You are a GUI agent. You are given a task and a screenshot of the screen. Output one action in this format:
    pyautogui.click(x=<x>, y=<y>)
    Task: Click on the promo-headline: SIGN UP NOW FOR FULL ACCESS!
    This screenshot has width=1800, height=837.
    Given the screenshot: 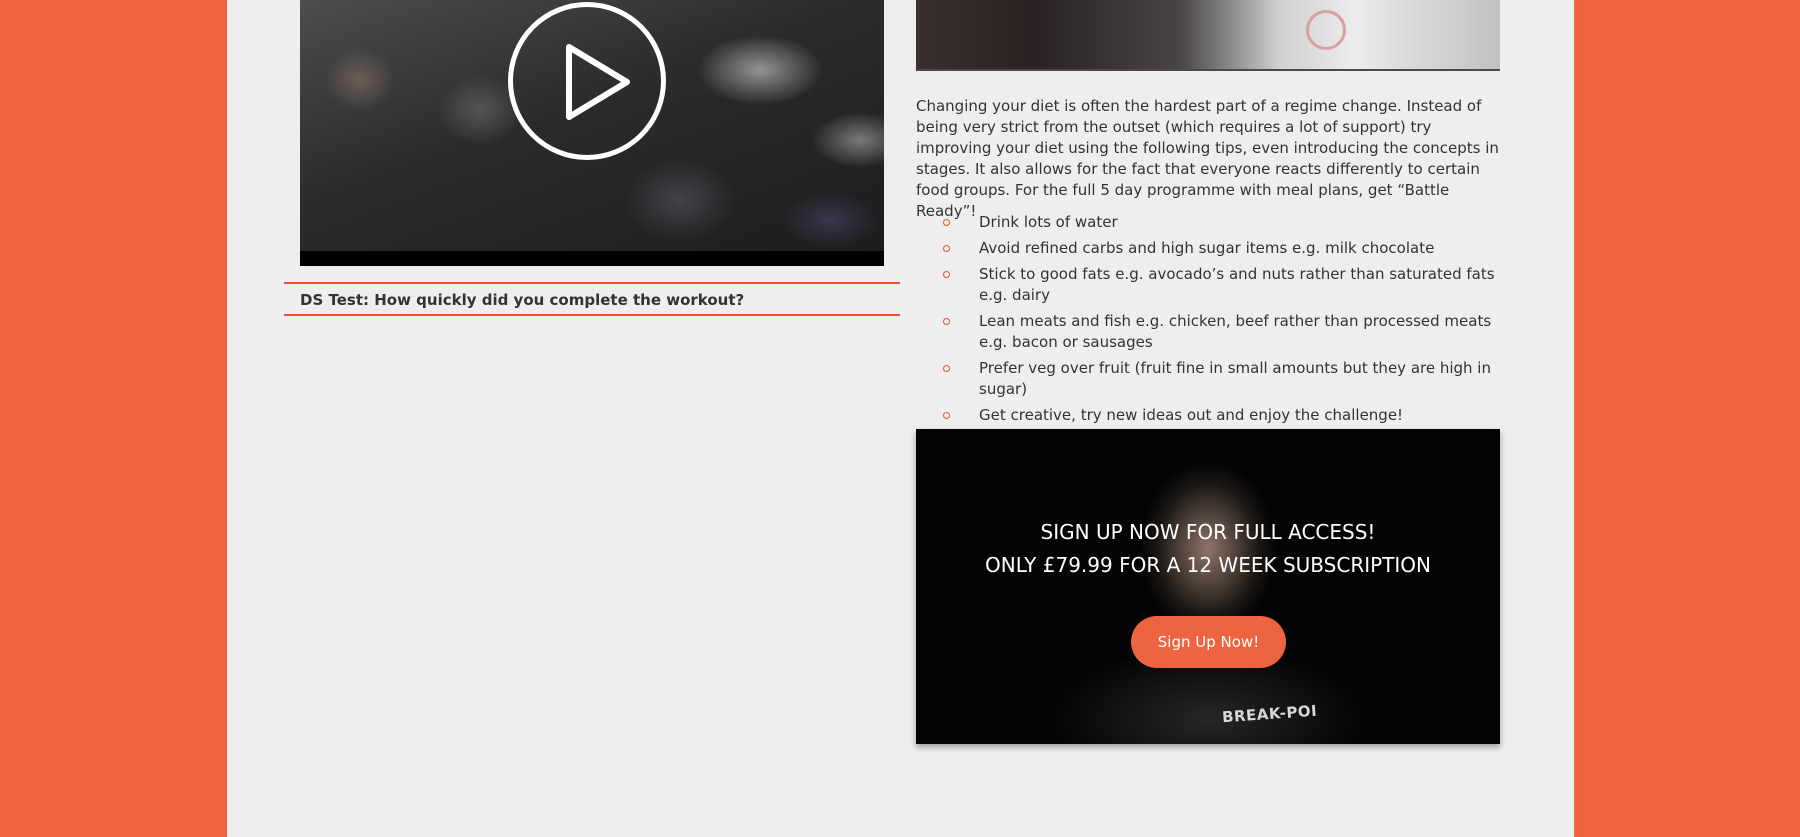 What is the action you would take?
    pyautogui.click(x=1208, y=532)
    